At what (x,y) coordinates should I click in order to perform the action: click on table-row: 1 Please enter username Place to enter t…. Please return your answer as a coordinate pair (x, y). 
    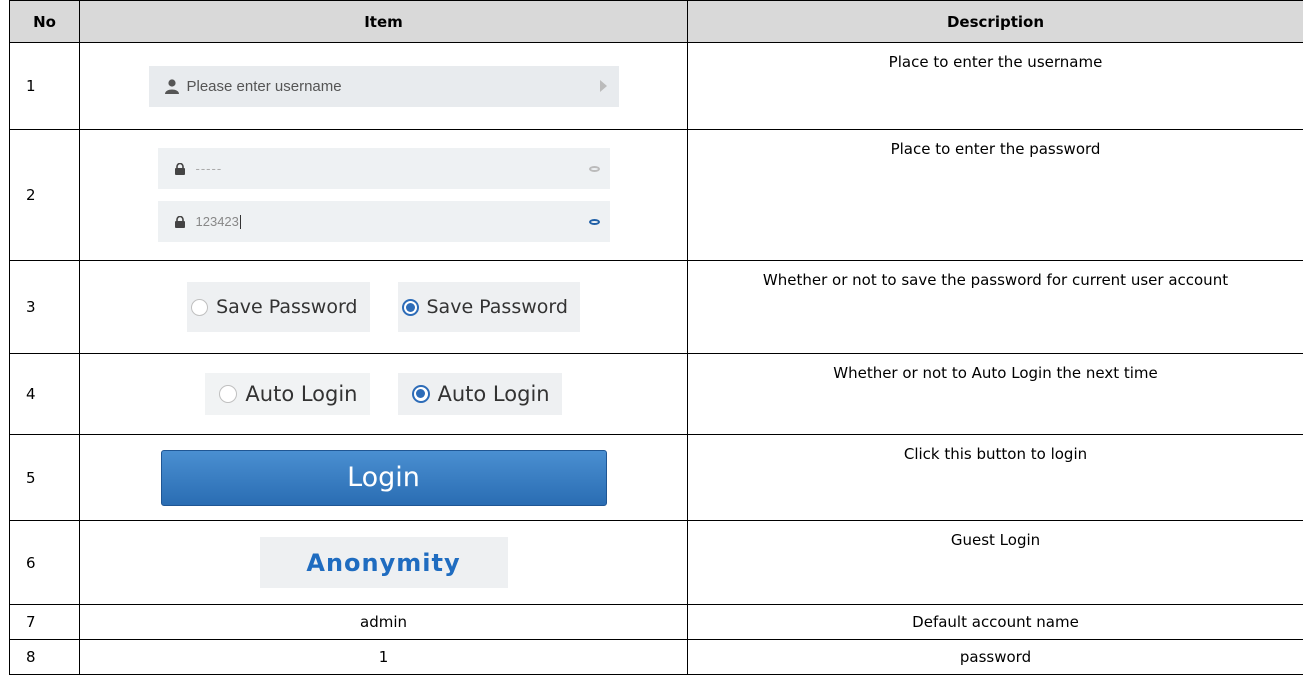
    Looking at the image, I should click on (656, 86).